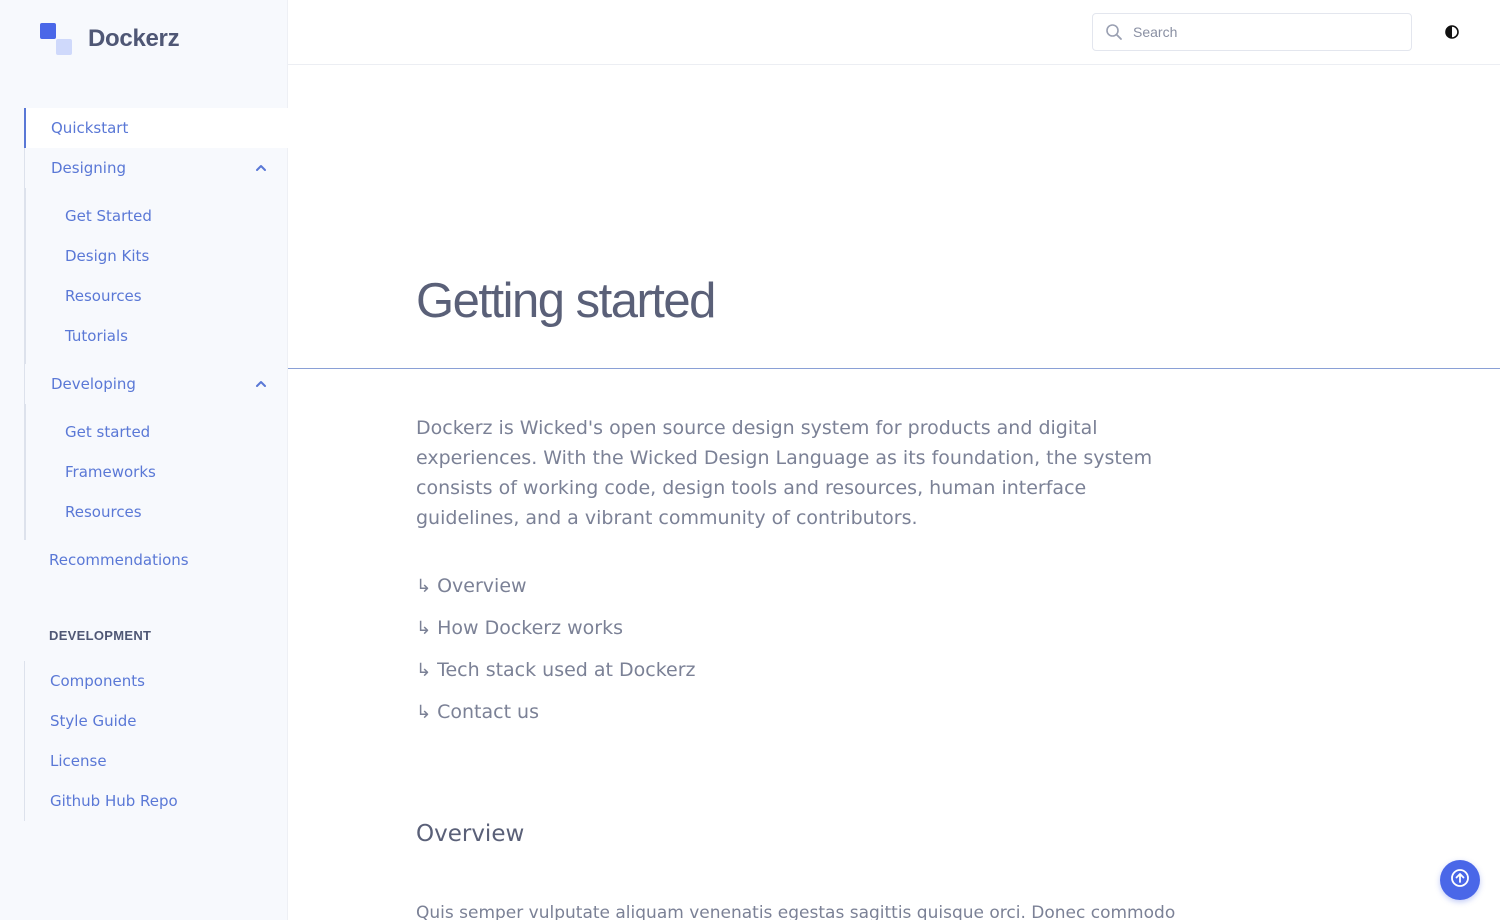 The height and width of the screenshot is (920, 1500). What do you see at coordinates (88, 168) in the screenshot?
I see `sidebar-item-label: Designing` at bounding box center [88, 168].